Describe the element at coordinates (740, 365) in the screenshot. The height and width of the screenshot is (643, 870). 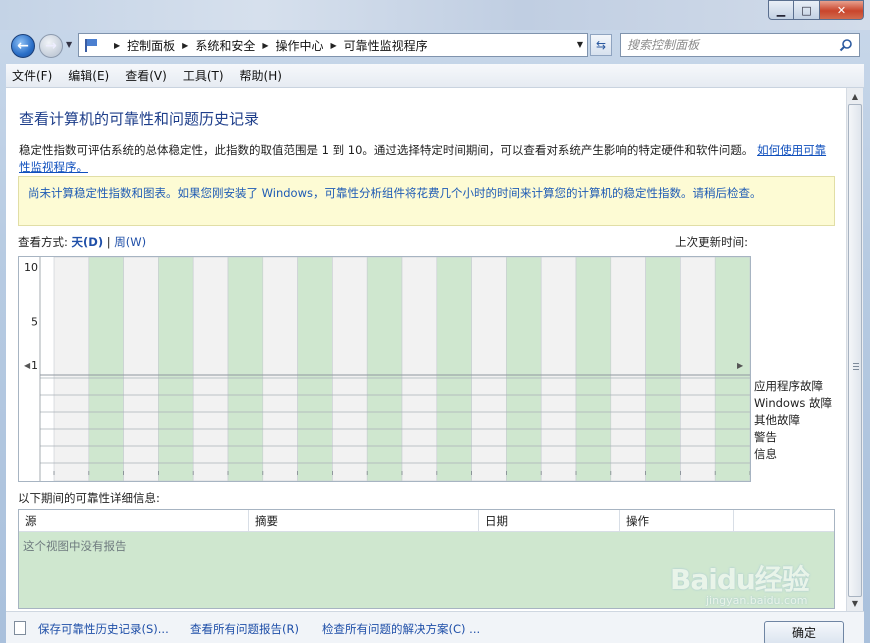
I see `chart-scroll-right-icon: ▶` at that location.